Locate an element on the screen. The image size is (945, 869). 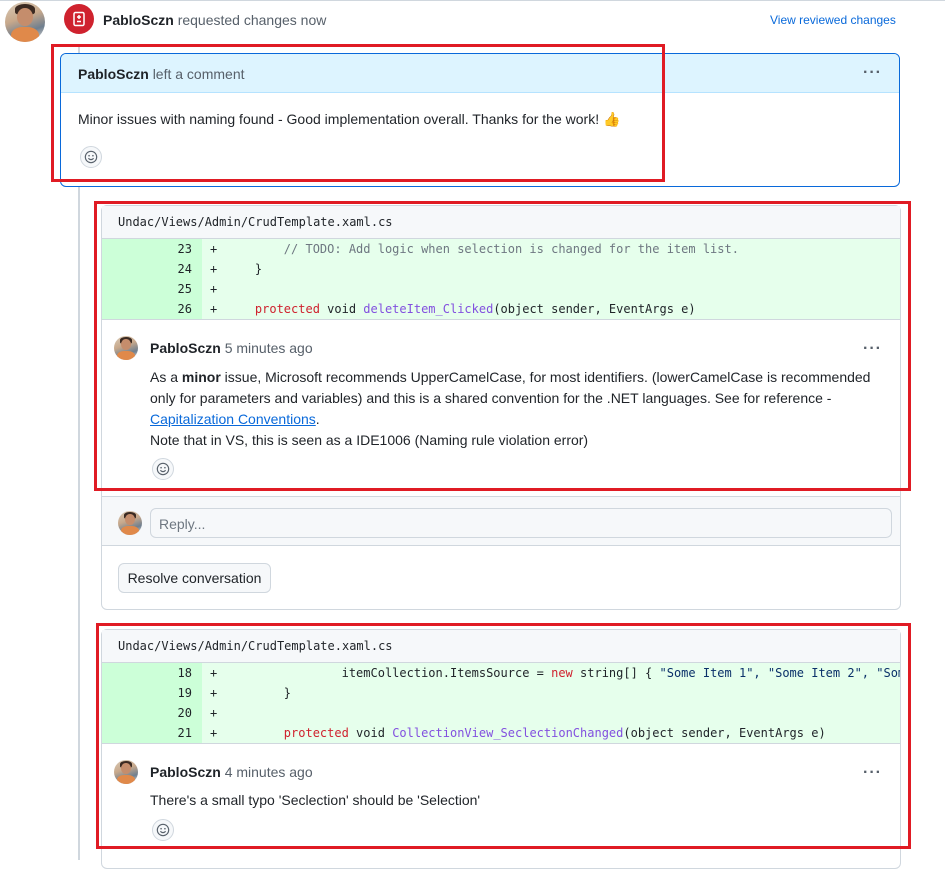
view-reviewed-changes-link: View reviewed changes is located at coordinates (833, 20).